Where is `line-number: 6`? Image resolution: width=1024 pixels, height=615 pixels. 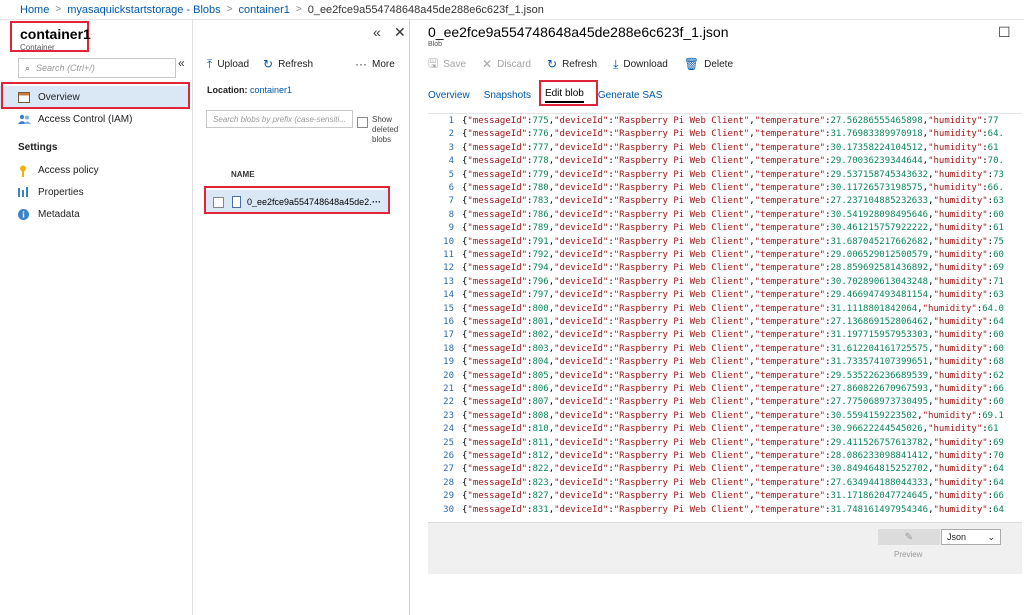 line-number: 6 is located at coordinates (451, 188).